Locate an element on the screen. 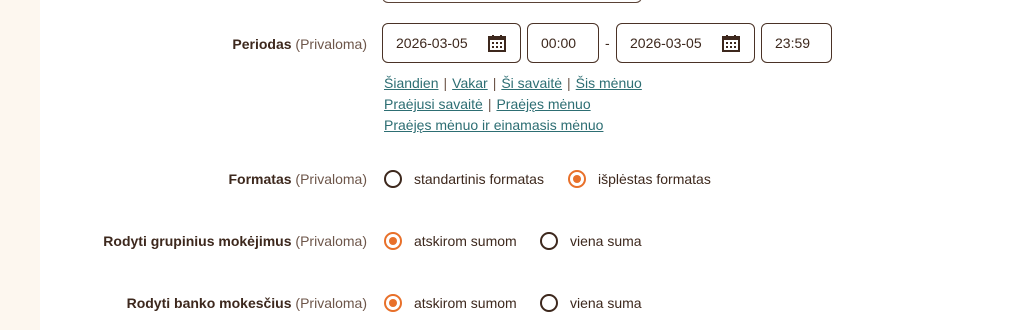  date-from-value: 2026-03-05 is located at coordinates (432, 43).